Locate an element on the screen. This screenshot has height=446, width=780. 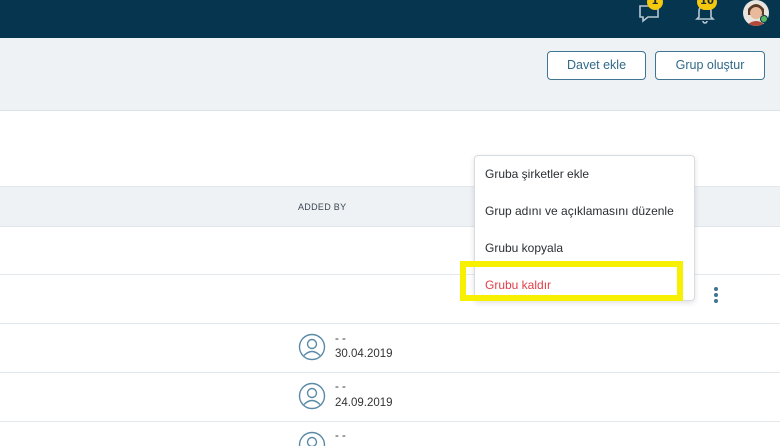
menu-pointer-arrow is located at coordinates (689, 292).